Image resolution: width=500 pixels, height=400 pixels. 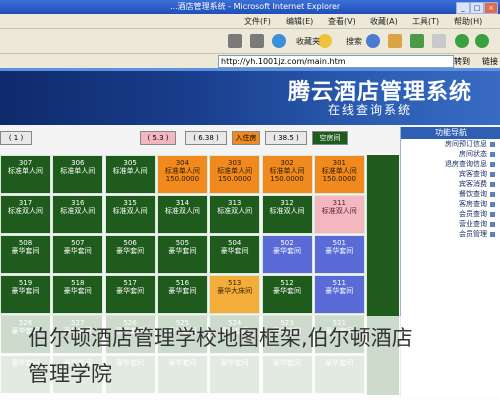 I want to click on room-tile: 303 标准单人间 150.0000, so click(x=235, y=174).